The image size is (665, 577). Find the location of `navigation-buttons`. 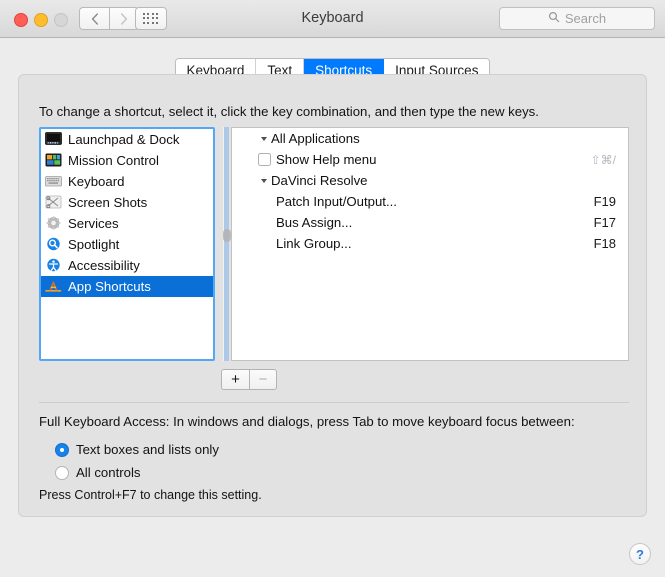

navigation-buttons is located at coordinates (109, 18).